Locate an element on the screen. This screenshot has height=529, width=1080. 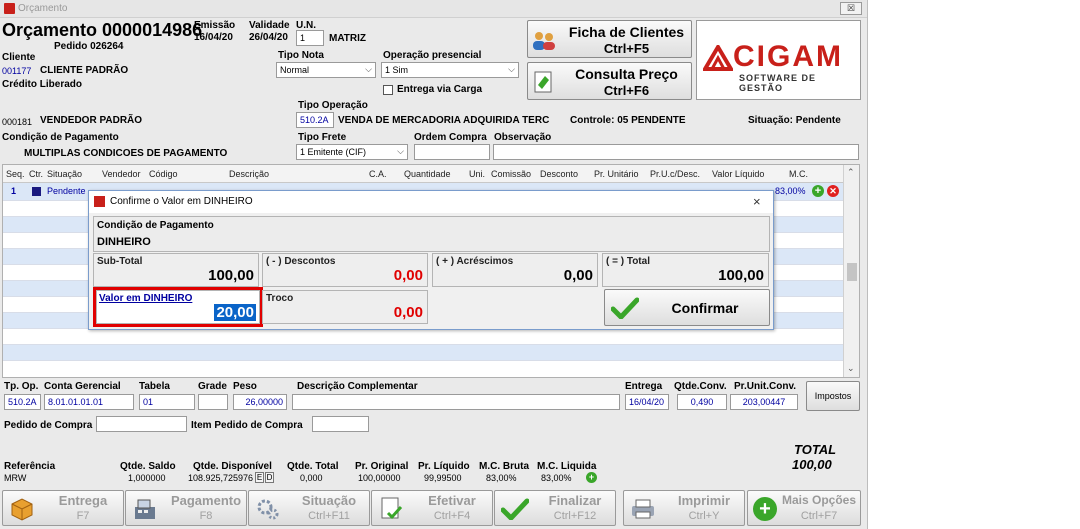
cliente-code: 001177 is located at coordinates (16, 71).